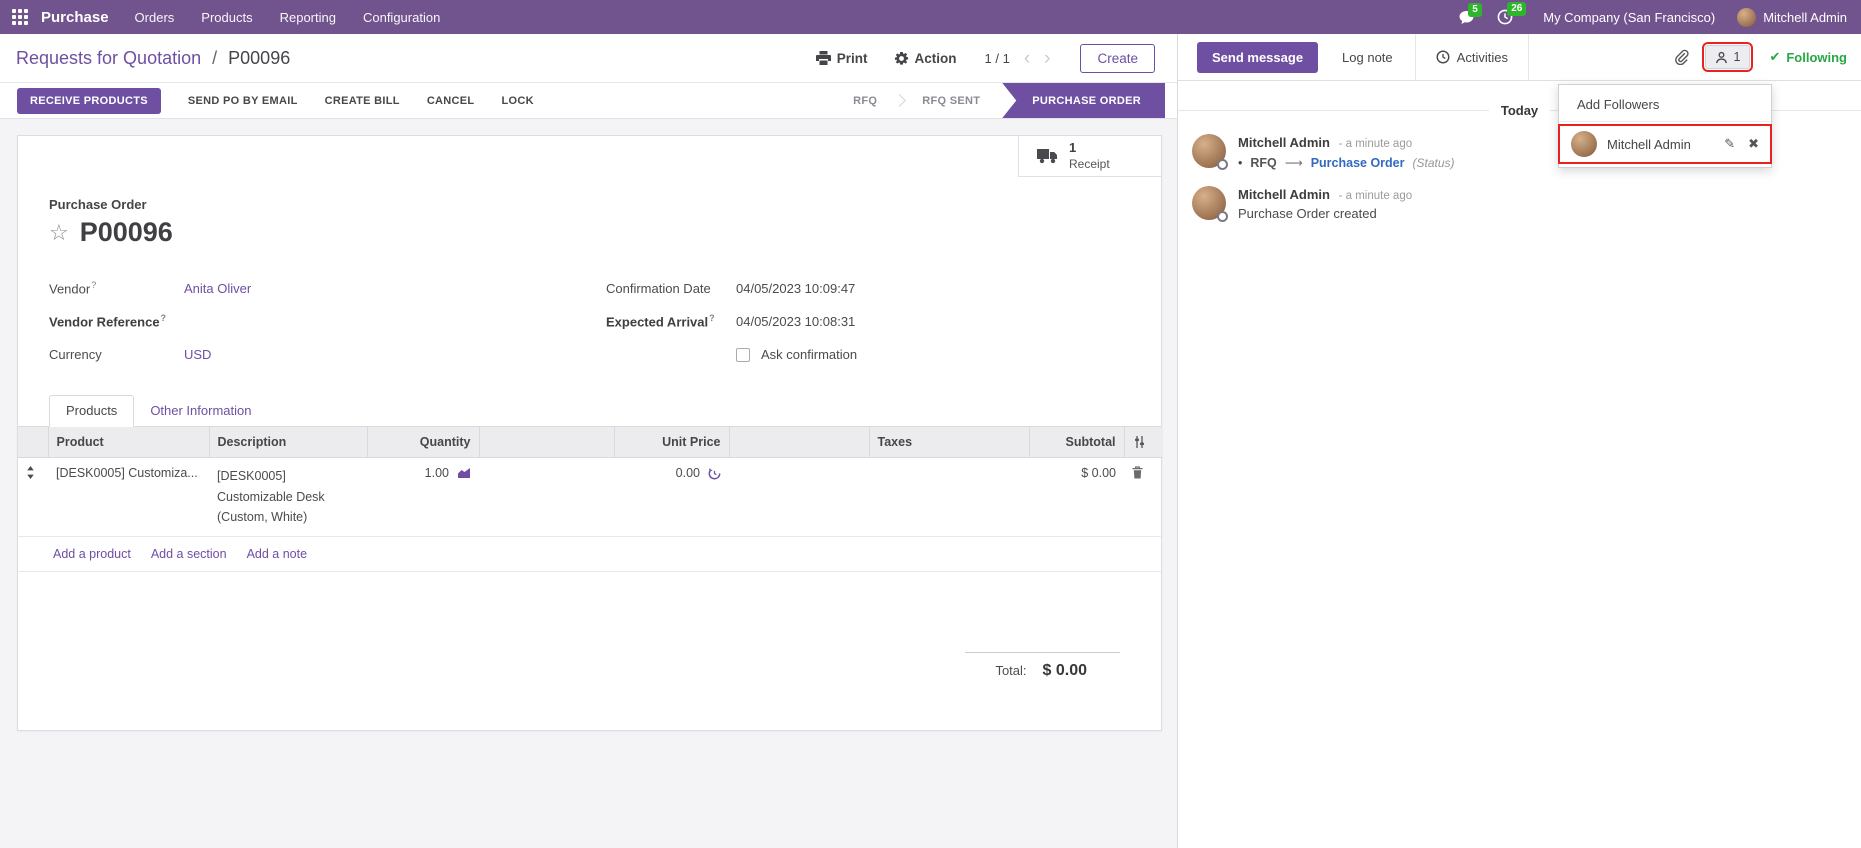 The width and height of the screenshot is (1861, 848). Describe the element at coordinates (1729, 144) in the screenshot. I see `edit-follower-icon: ✎` at that location.